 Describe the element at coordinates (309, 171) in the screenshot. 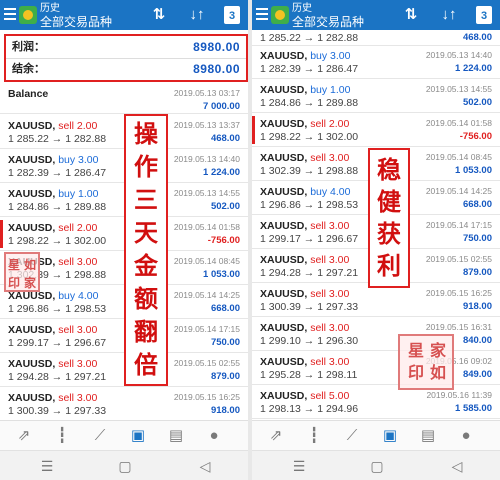

I see `trade-prices: 1 302.39 → 1 298.88` at that location.